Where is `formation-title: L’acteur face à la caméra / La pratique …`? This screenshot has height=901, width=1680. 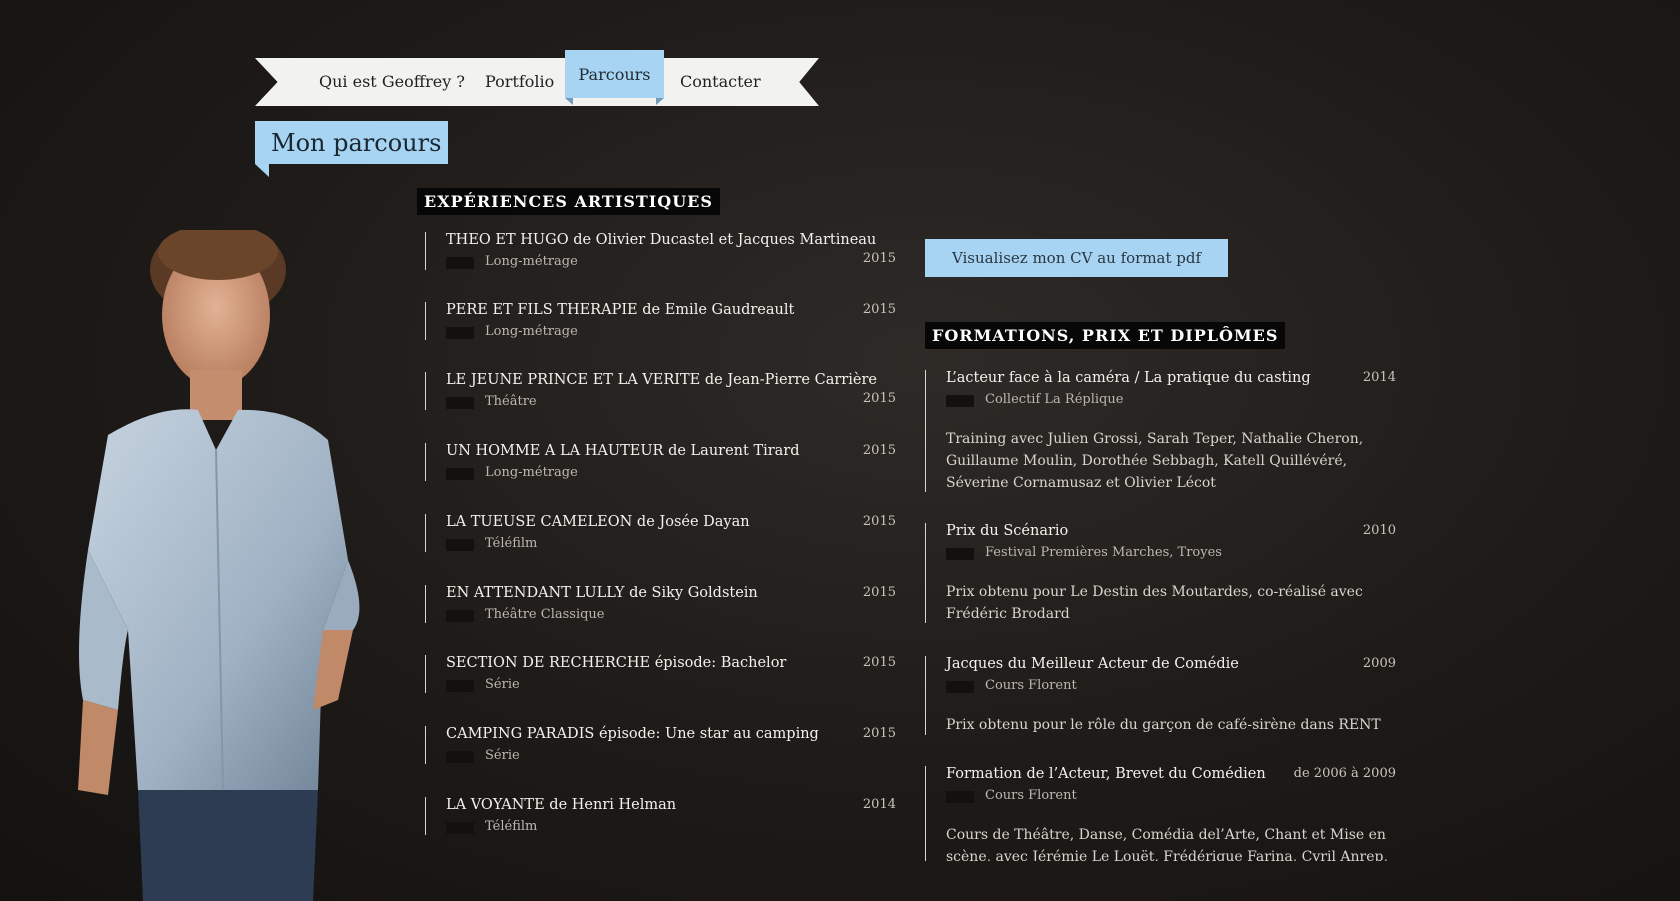 formation-title: L’acteur face à la caméra / La pratique … is located at coordinates (1128, 378).